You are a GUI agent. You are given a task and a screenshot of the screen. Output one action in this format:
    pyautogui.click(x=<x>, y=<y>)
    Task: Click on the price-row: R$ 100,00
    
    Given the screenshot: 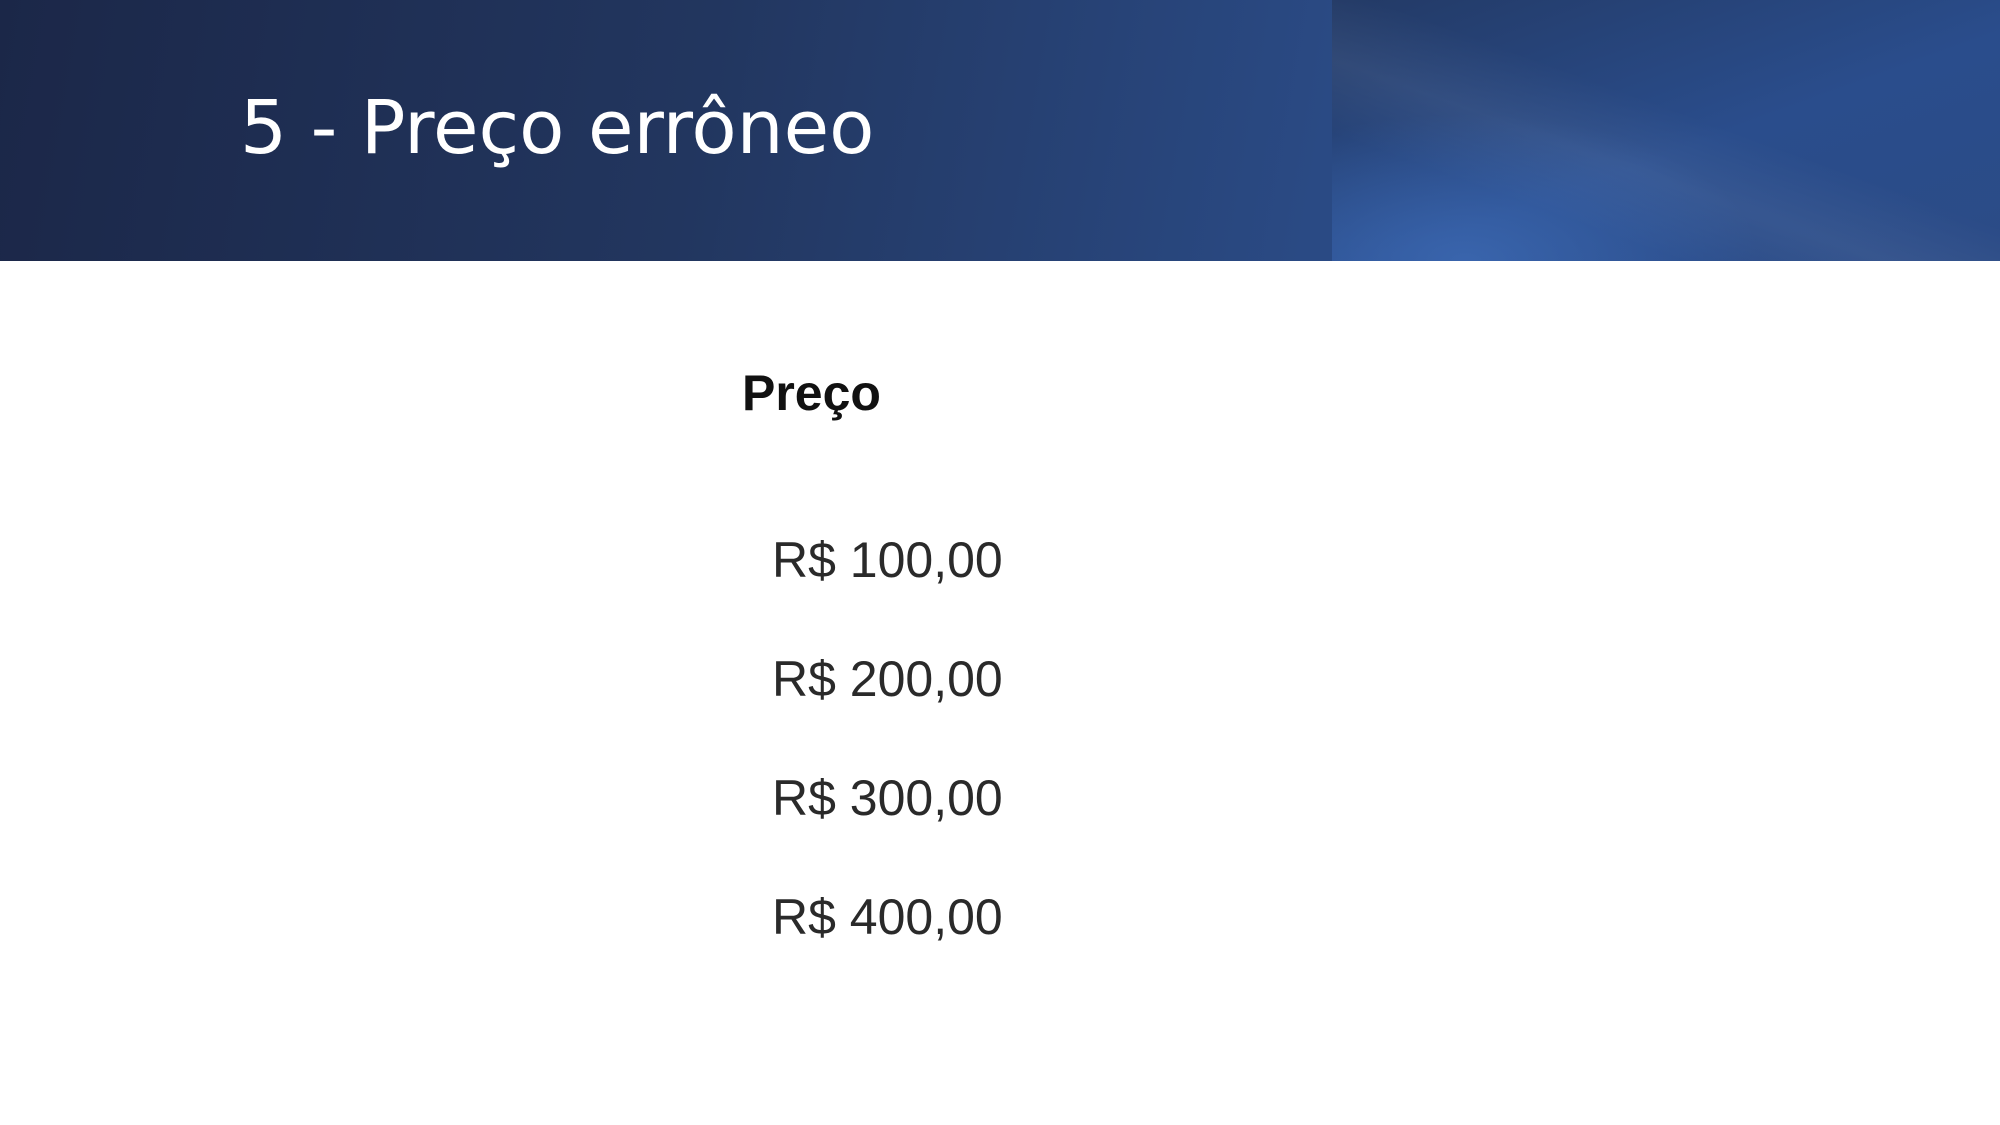 What is the action you would take?
    pyautogui.click(x=887, y=560)
    